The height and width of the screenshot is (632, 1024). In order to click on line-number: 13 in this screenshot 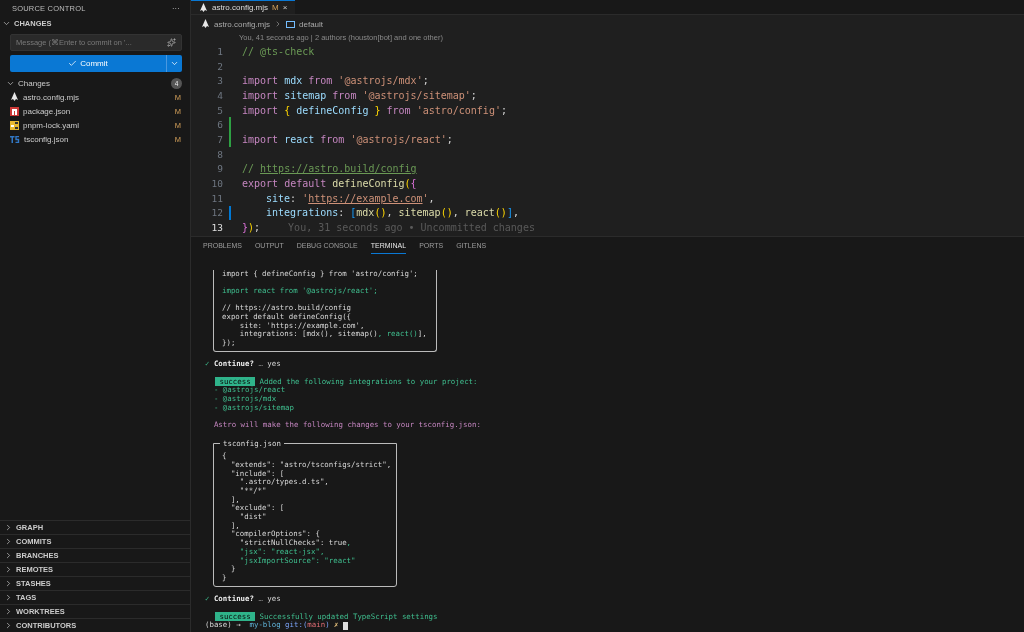, I will do `click(216, 228)`.